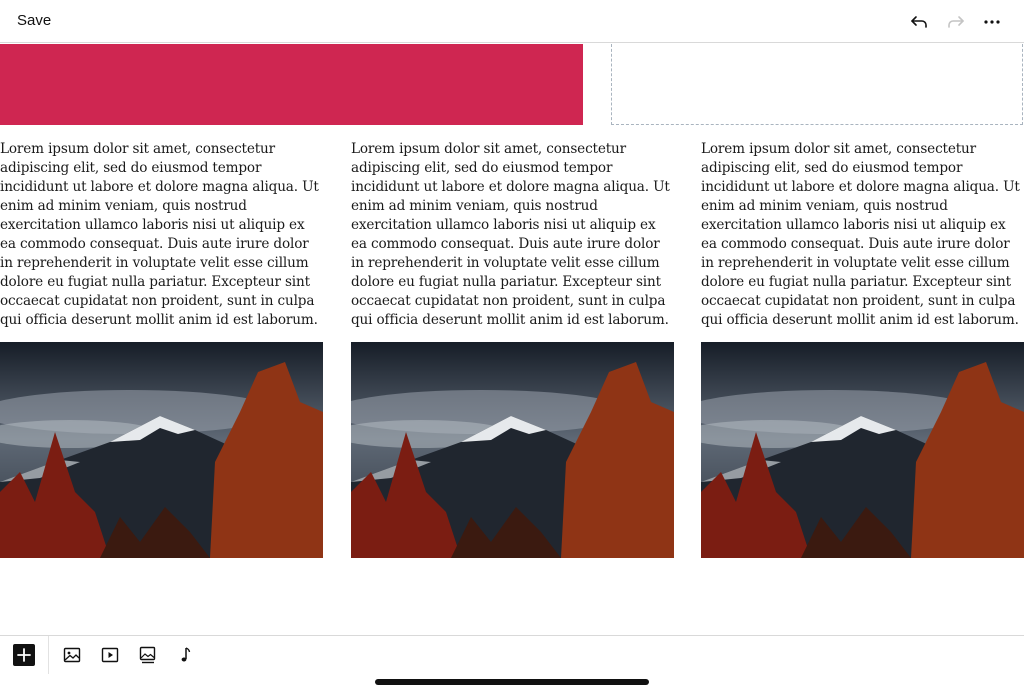  I want to click on add-icon, so click(24, 655).